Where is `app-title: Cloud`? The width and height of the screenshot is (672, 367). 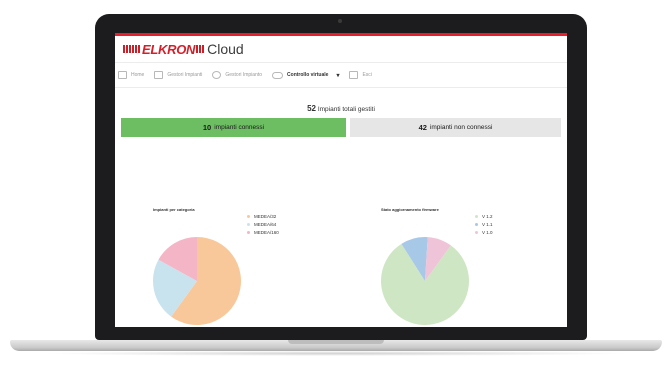 app-title: Cloud is located at coordinates (225, 49).